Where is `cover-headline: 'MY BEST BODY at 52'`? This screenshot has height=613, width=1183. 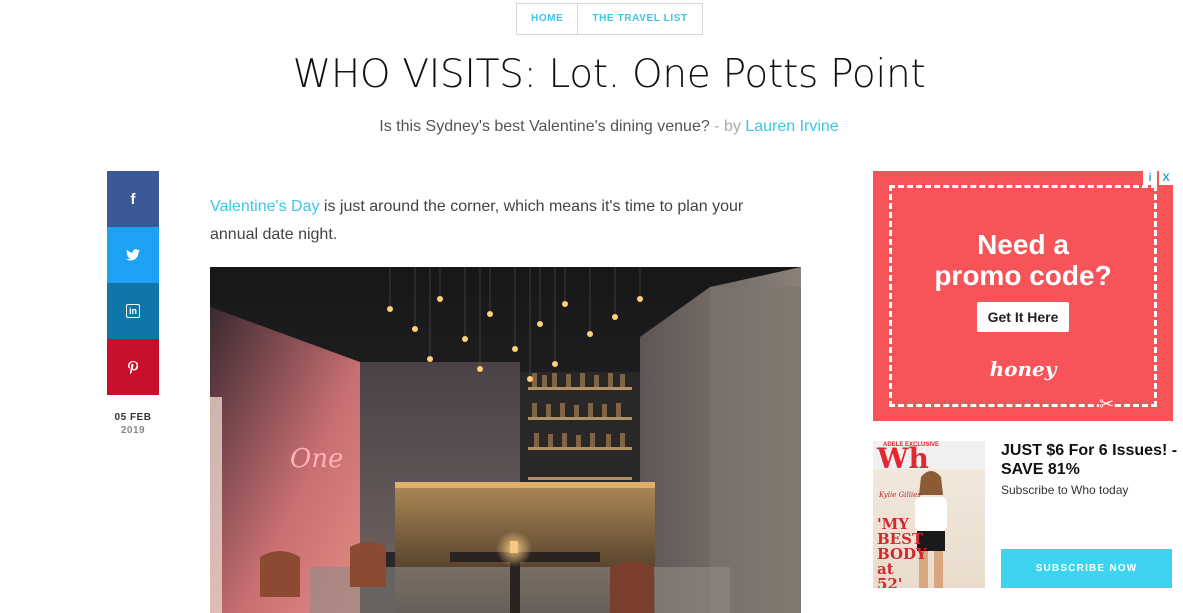 cover-headline: 'MY BEST BODY at 52' is located at coordinates (902, 552).